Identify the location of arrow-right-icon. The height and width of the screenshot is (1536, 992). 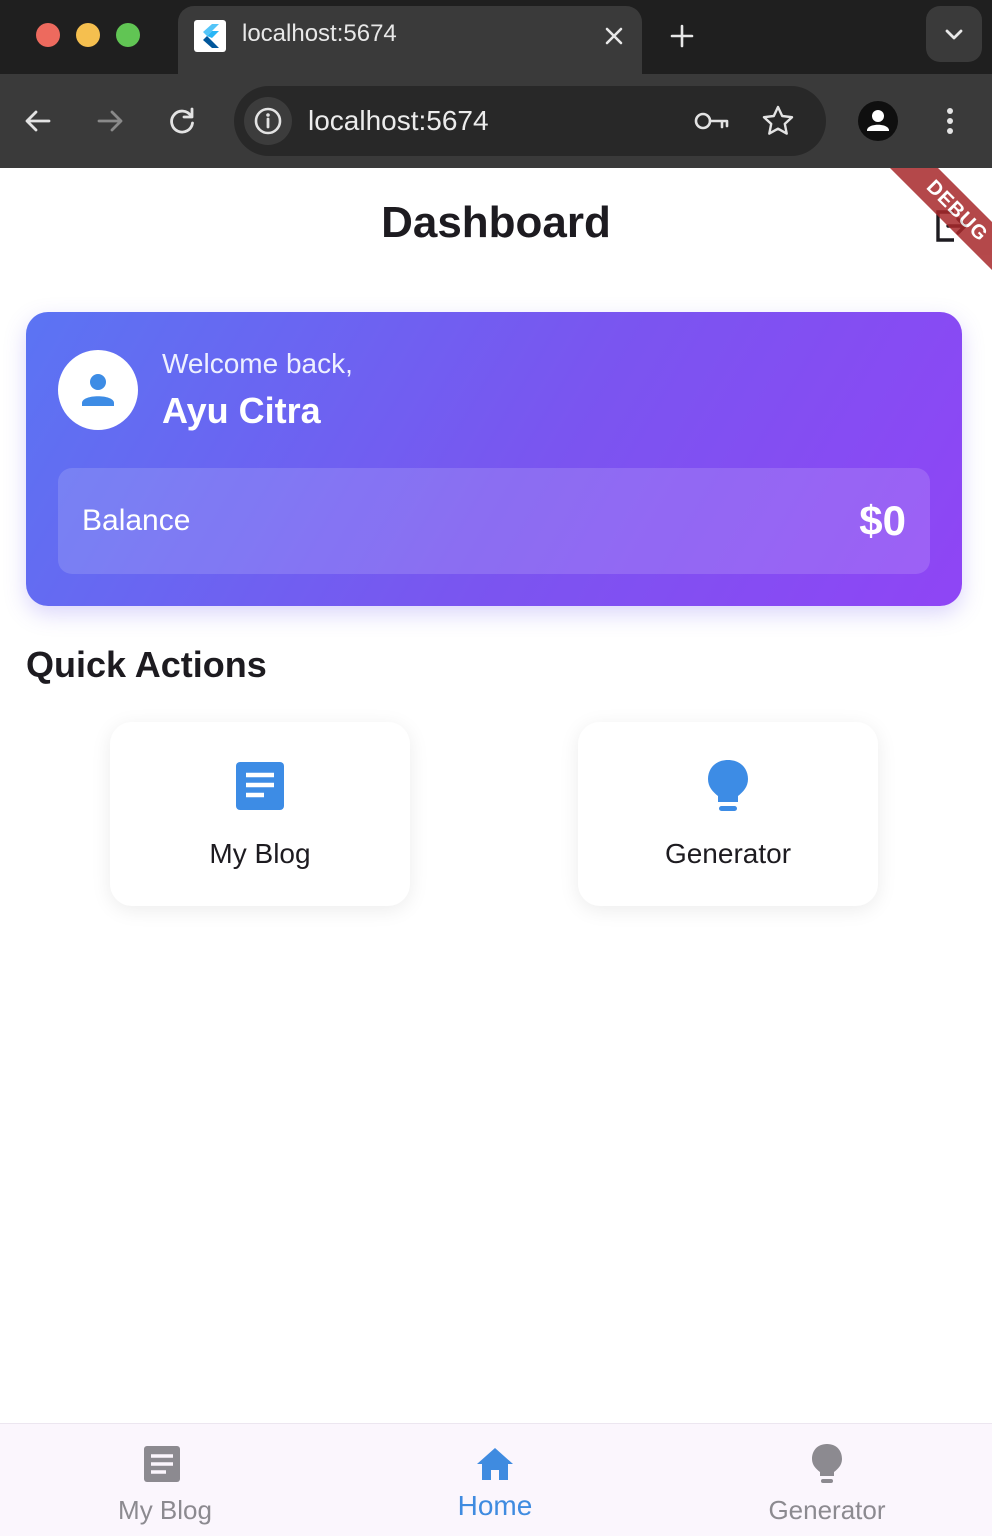
(110, 121).